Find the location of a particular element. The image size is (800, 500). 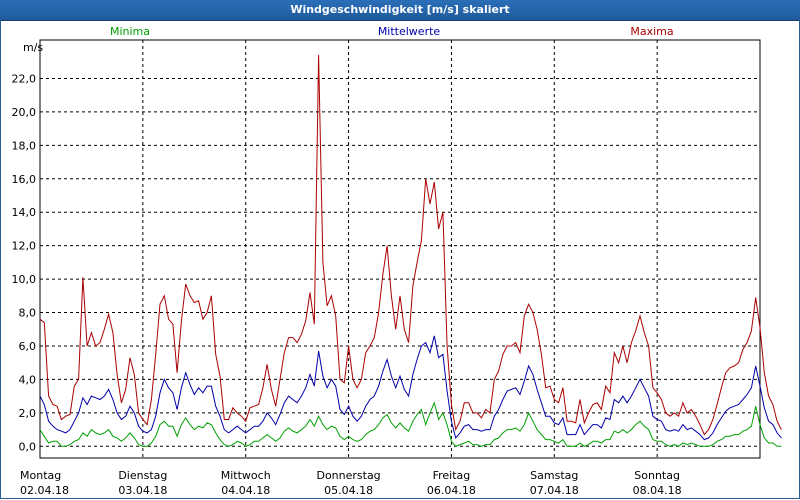

x-tick-date: 07.04.18 is located at coordinates (554, 490).